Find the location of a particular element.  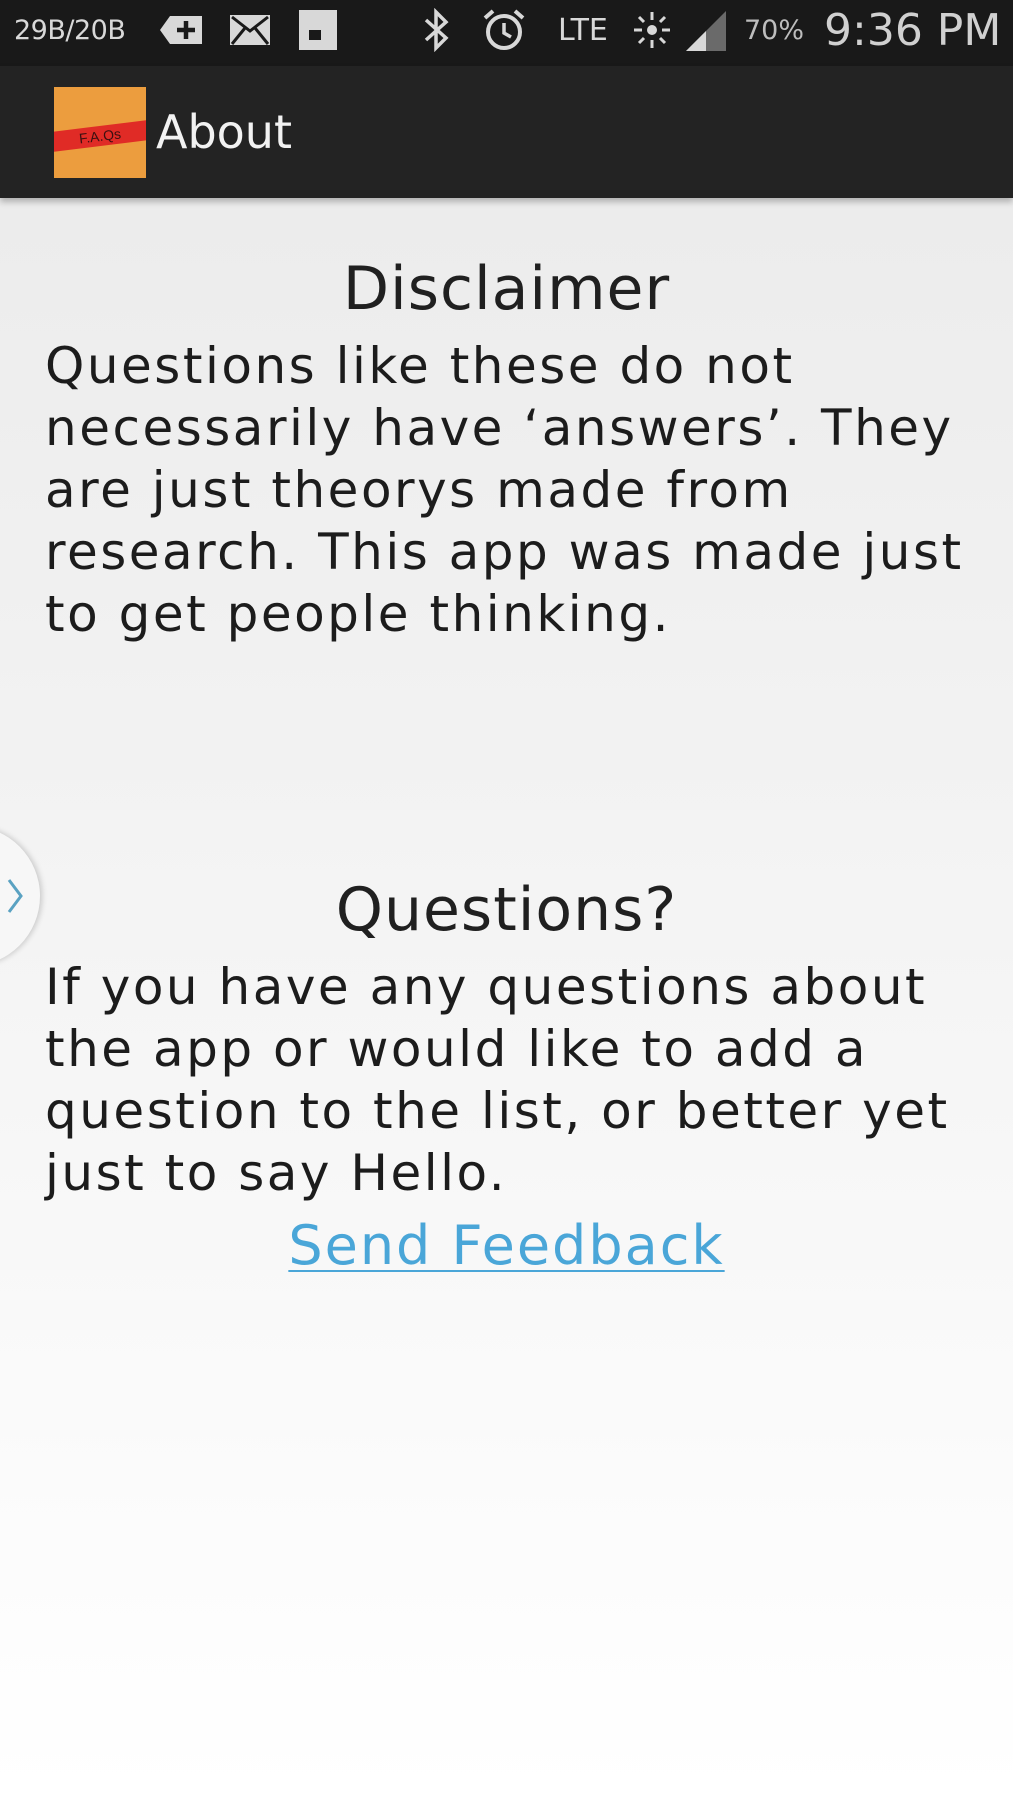

status-bar: 29B/20B LTE 70% 9:36 PM is located at coordinates (506, 33).